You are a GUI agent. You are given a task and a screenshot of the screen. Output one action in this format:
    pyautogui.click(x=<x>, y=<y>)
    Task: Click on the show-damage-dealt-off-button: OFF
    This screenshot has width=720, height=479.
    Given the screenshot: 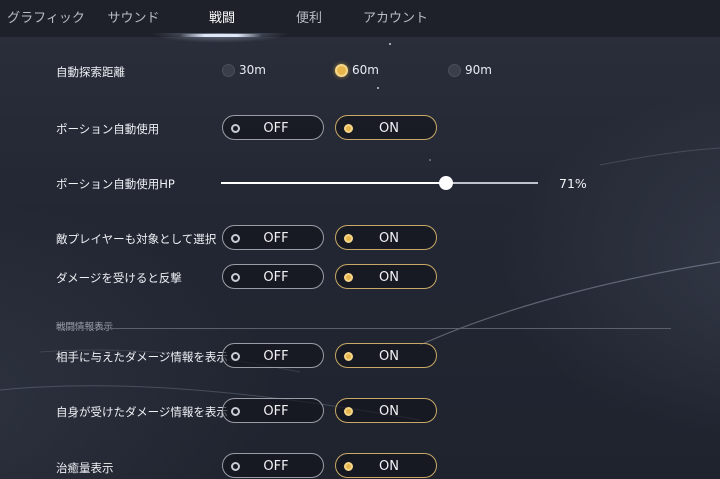 What is the action you would take?
    pyautogui.click(x=273, y=355)
    